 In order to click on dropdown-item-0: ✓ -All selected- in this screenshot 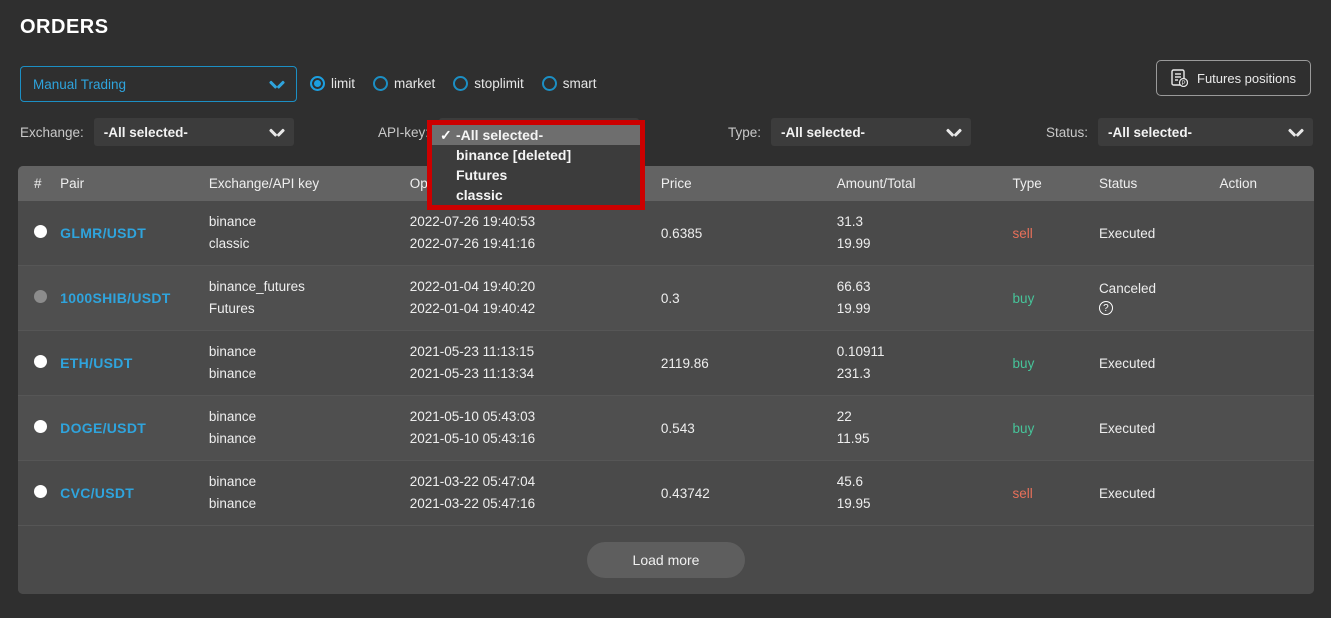, I will do `click(536, 135)`.